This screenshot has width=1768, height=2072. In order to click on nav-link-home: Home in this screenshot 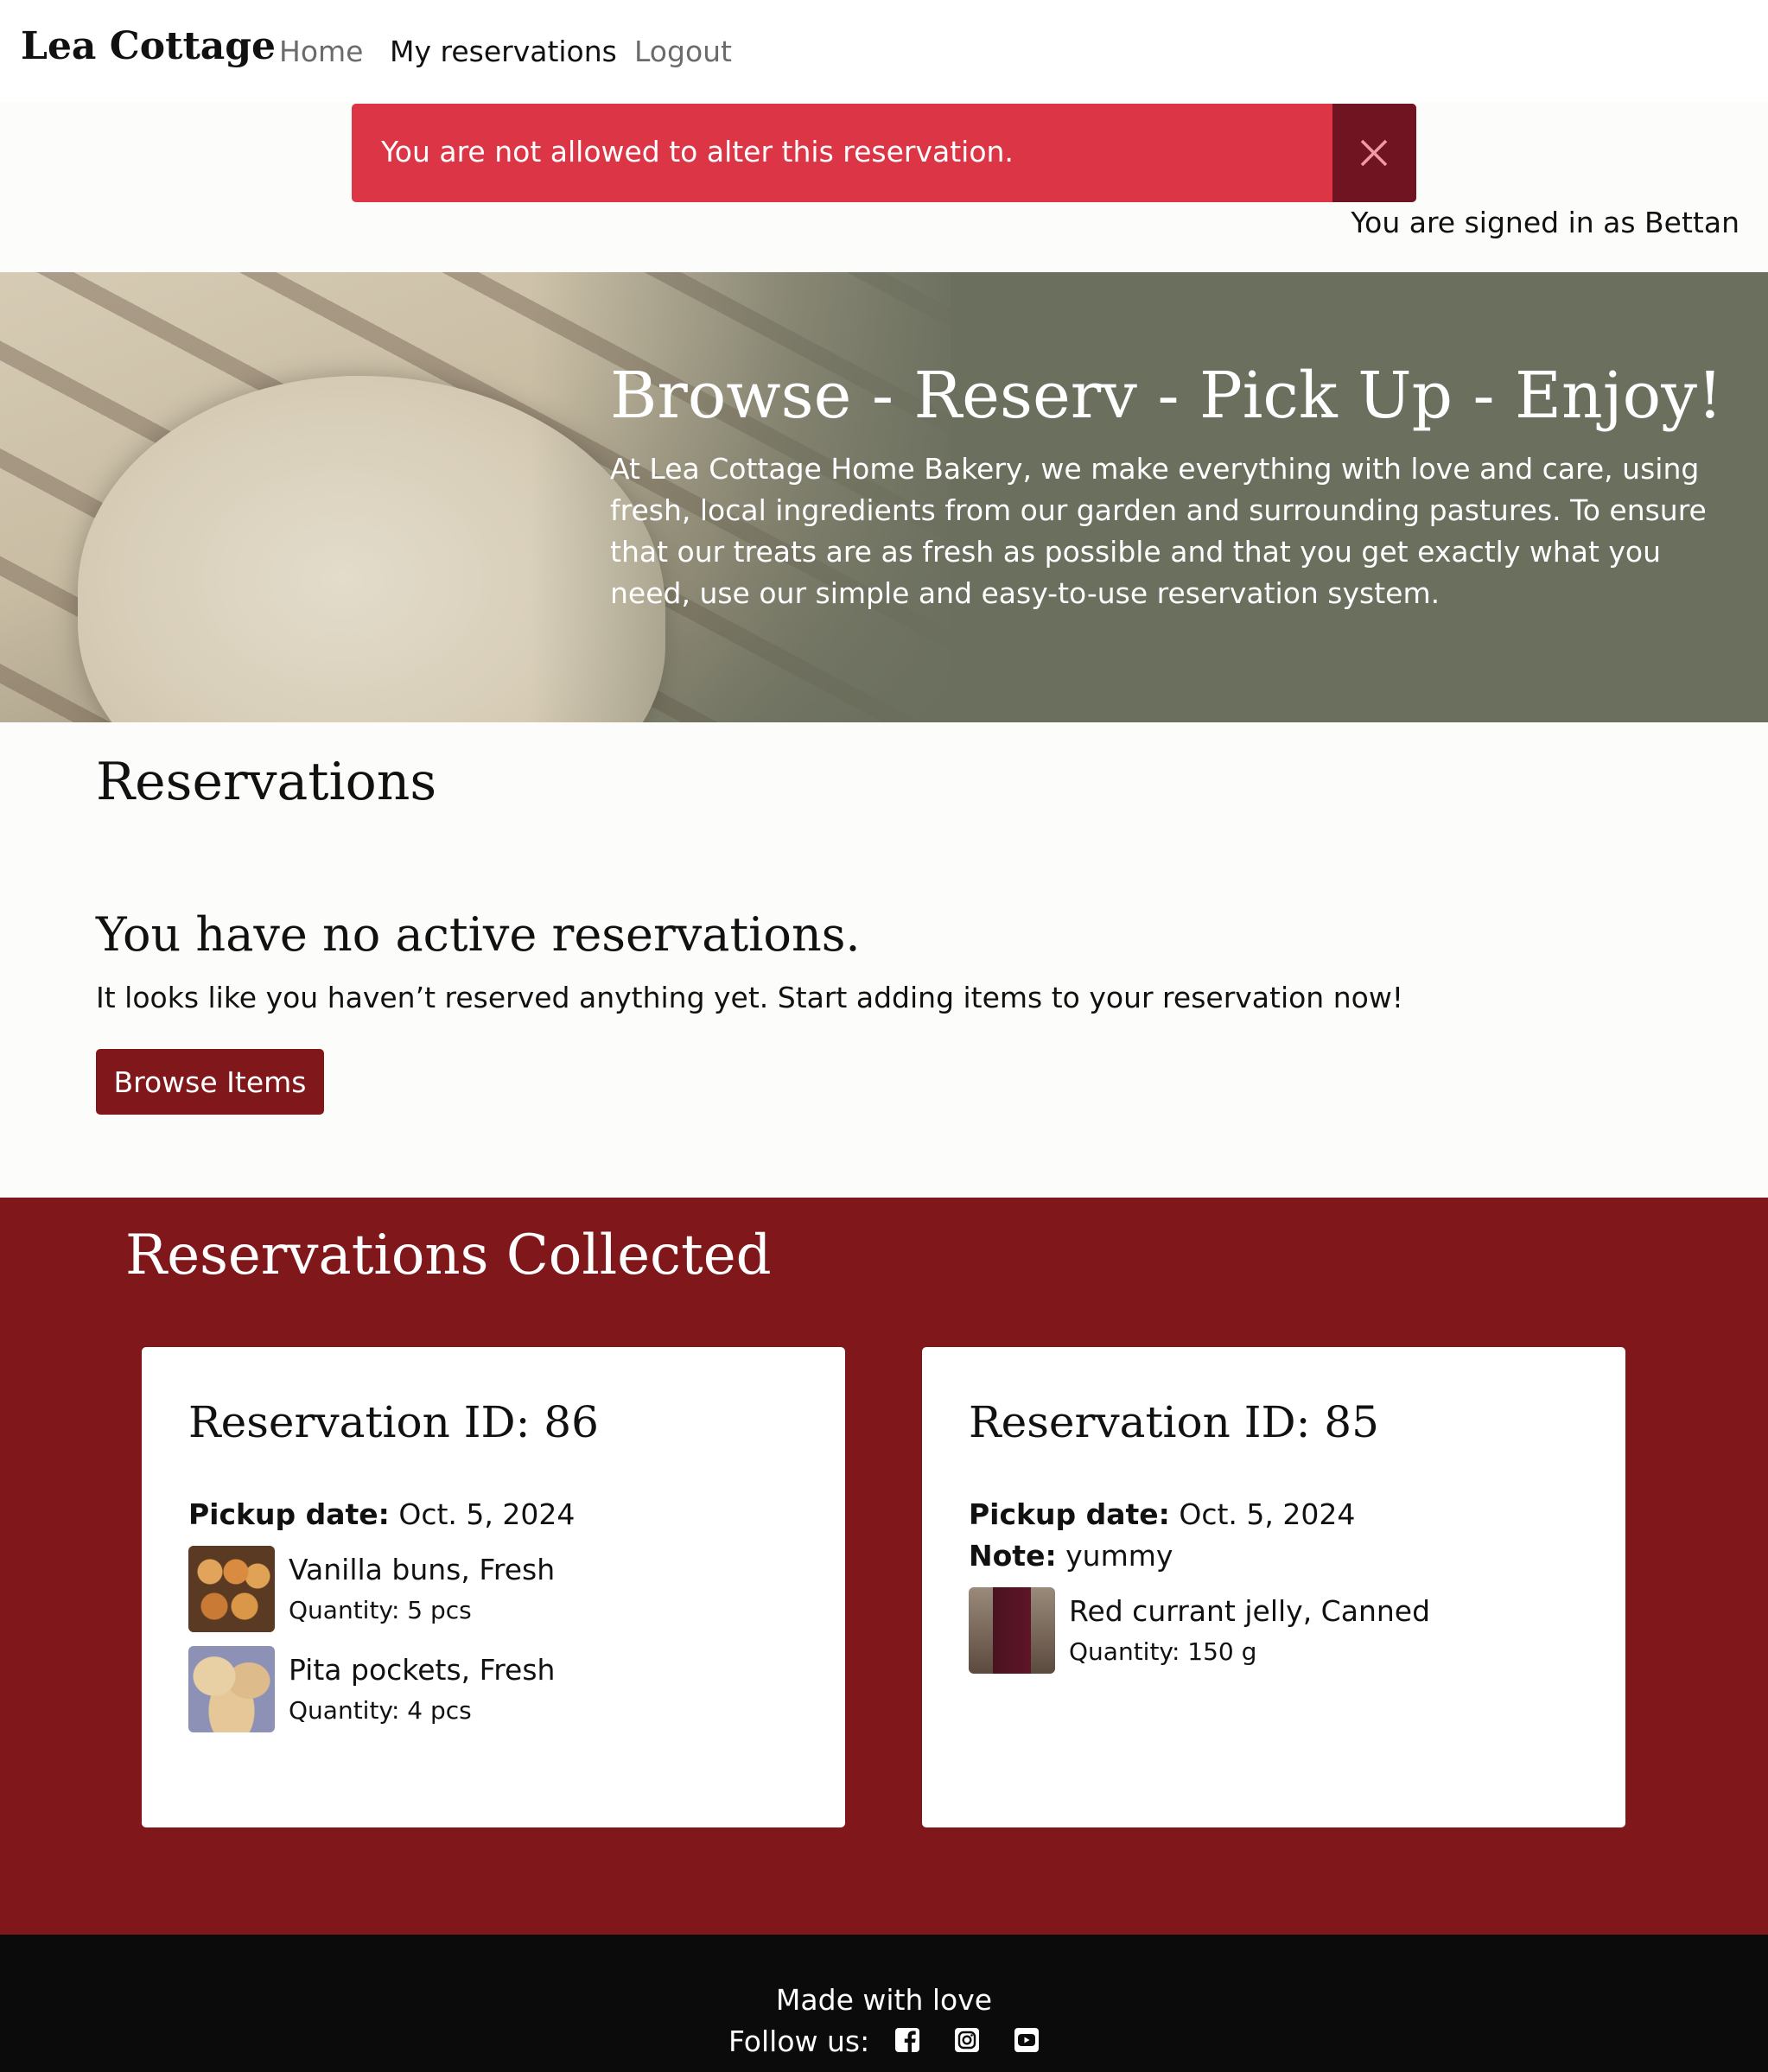, I will do `click(321, 51)`.